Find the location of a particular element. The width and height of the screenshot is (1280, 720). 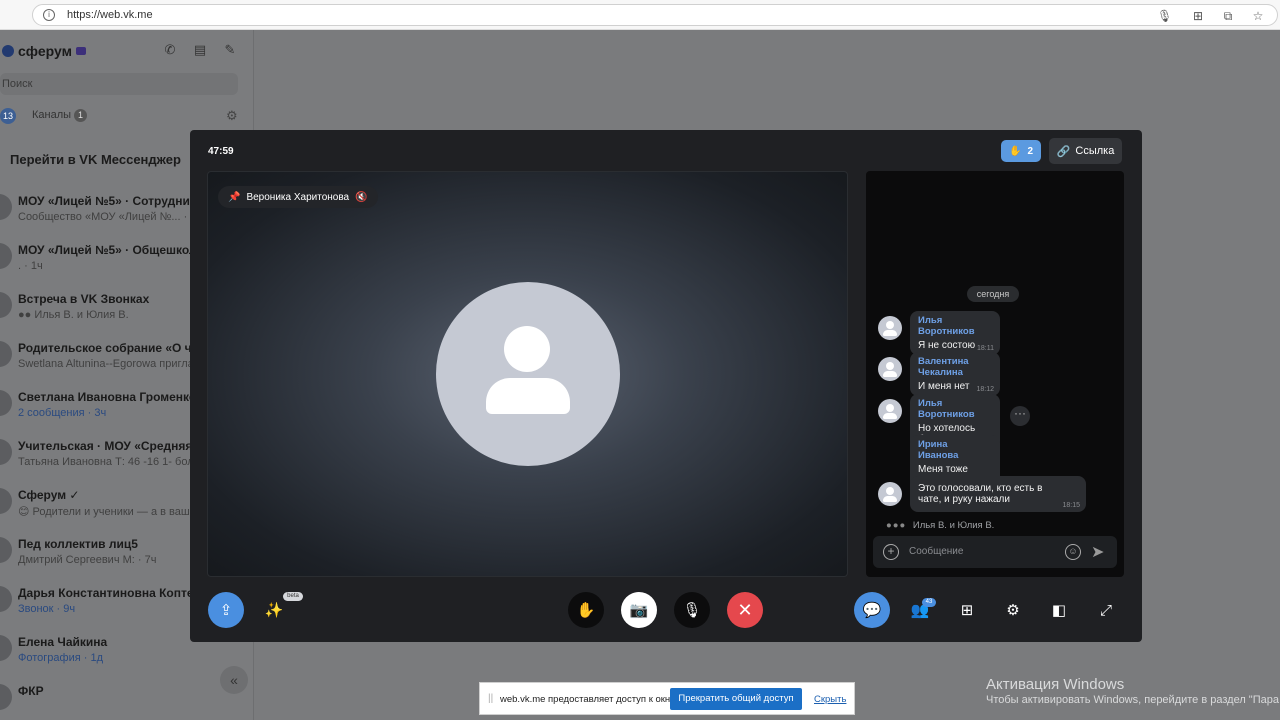

camera-toggle-button: 📷 is located at coordinates (639, 610).